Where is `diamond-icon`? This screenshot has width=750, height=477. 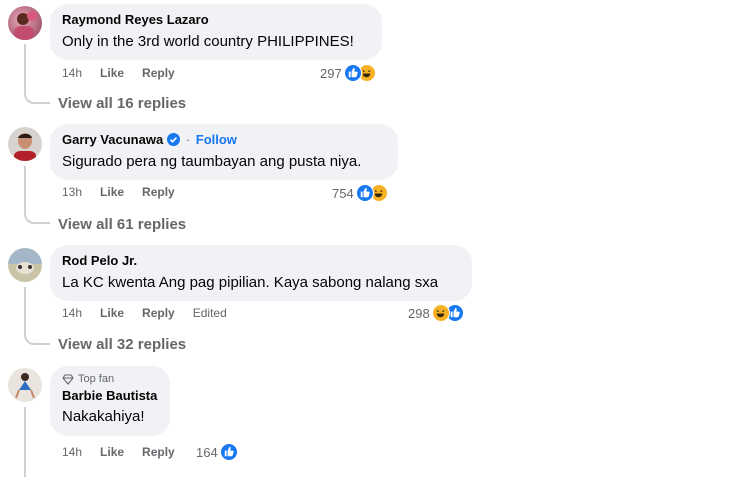 diamond-icon is located at coordinates (68, 379).